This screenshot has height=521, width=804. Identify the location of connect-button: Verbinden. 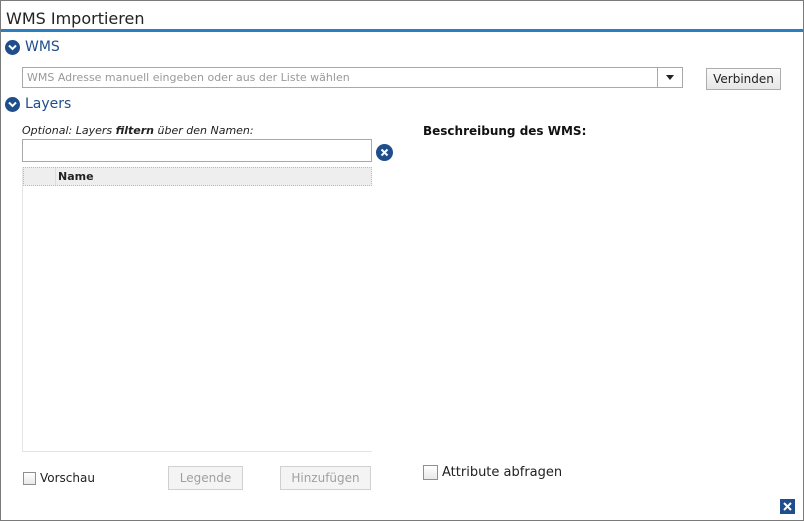
(743, 79).